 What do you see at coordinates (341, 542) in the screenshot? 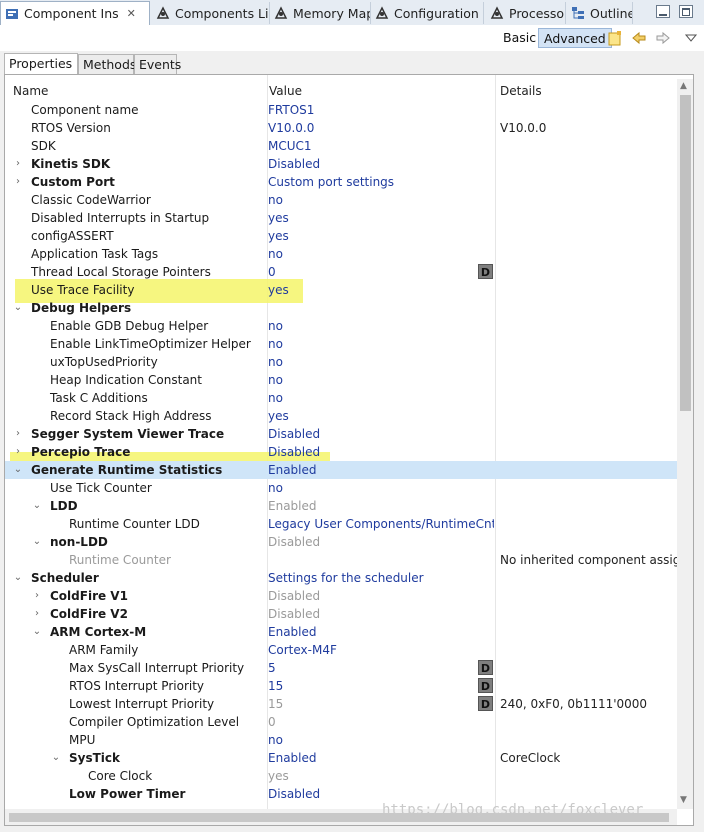
I see `table-row: ⌄ non-LDD Disabled` at bounding box center [341, 542].